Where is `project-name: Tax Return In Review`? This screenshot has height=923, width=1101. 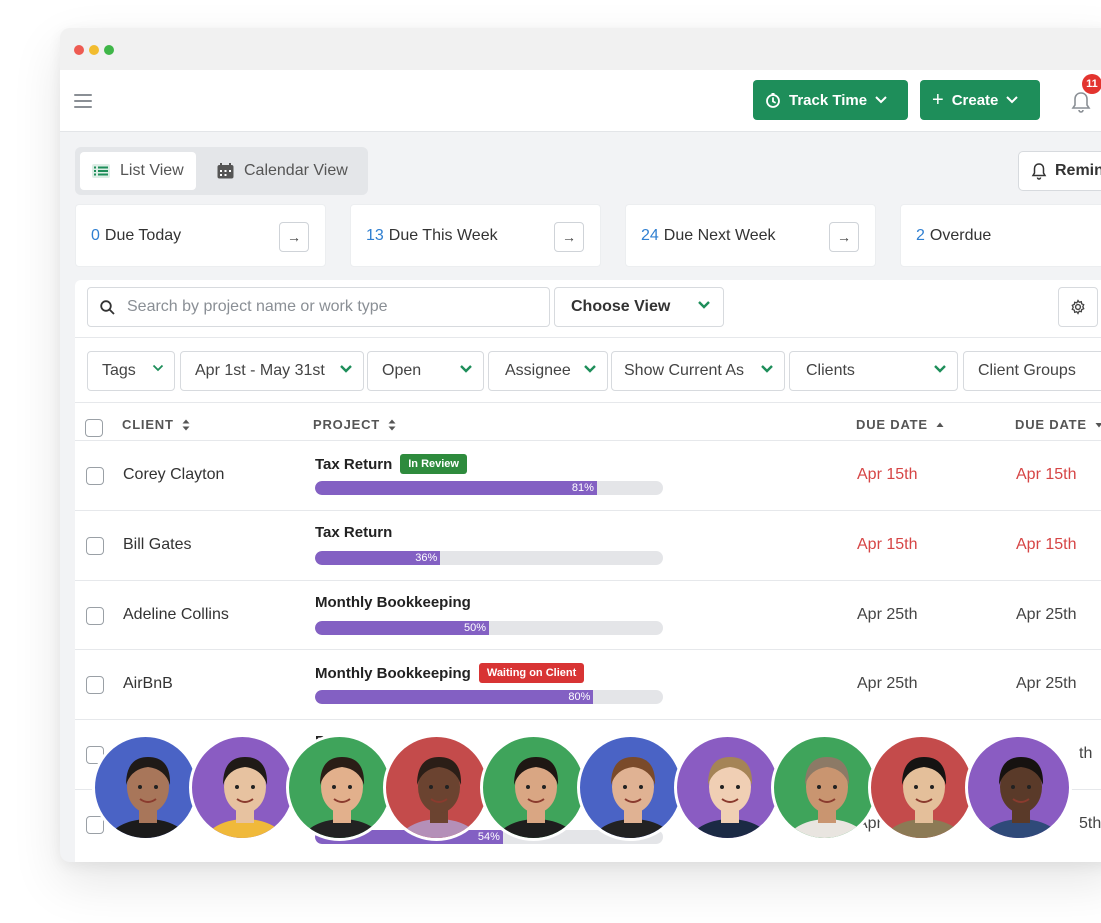 project-name: Tax Return In Review is located at coordinates (391, 464).